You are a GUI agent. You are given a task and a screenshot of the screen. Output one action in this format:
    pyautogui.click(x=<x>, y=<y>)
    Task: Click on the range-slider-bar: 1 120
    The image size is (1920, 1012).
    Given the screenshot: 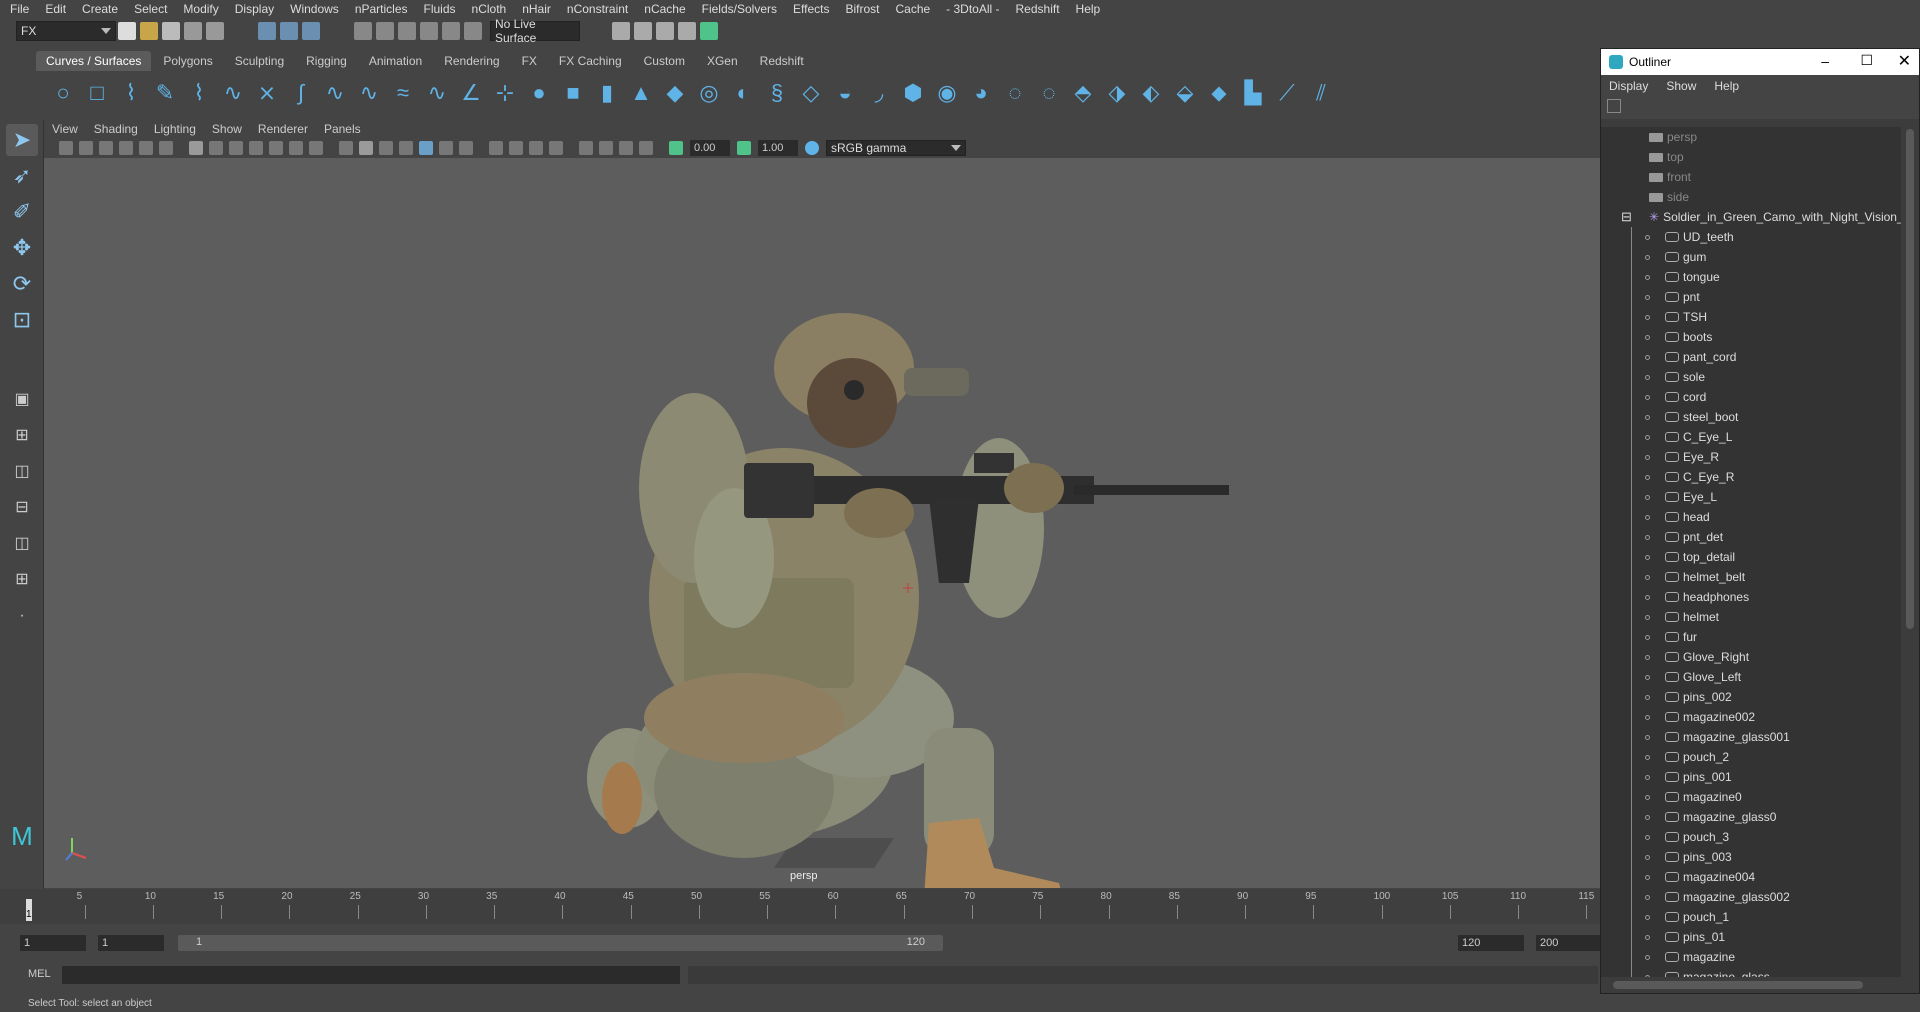 What is the action you would take?
    pyautogui.click(x=560, y=943)
    